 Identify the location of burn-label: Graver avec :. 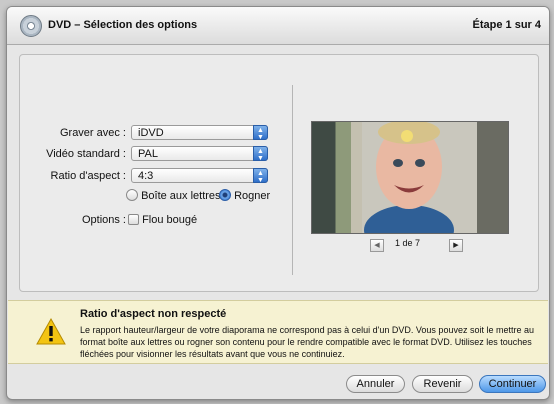
(92, 133).